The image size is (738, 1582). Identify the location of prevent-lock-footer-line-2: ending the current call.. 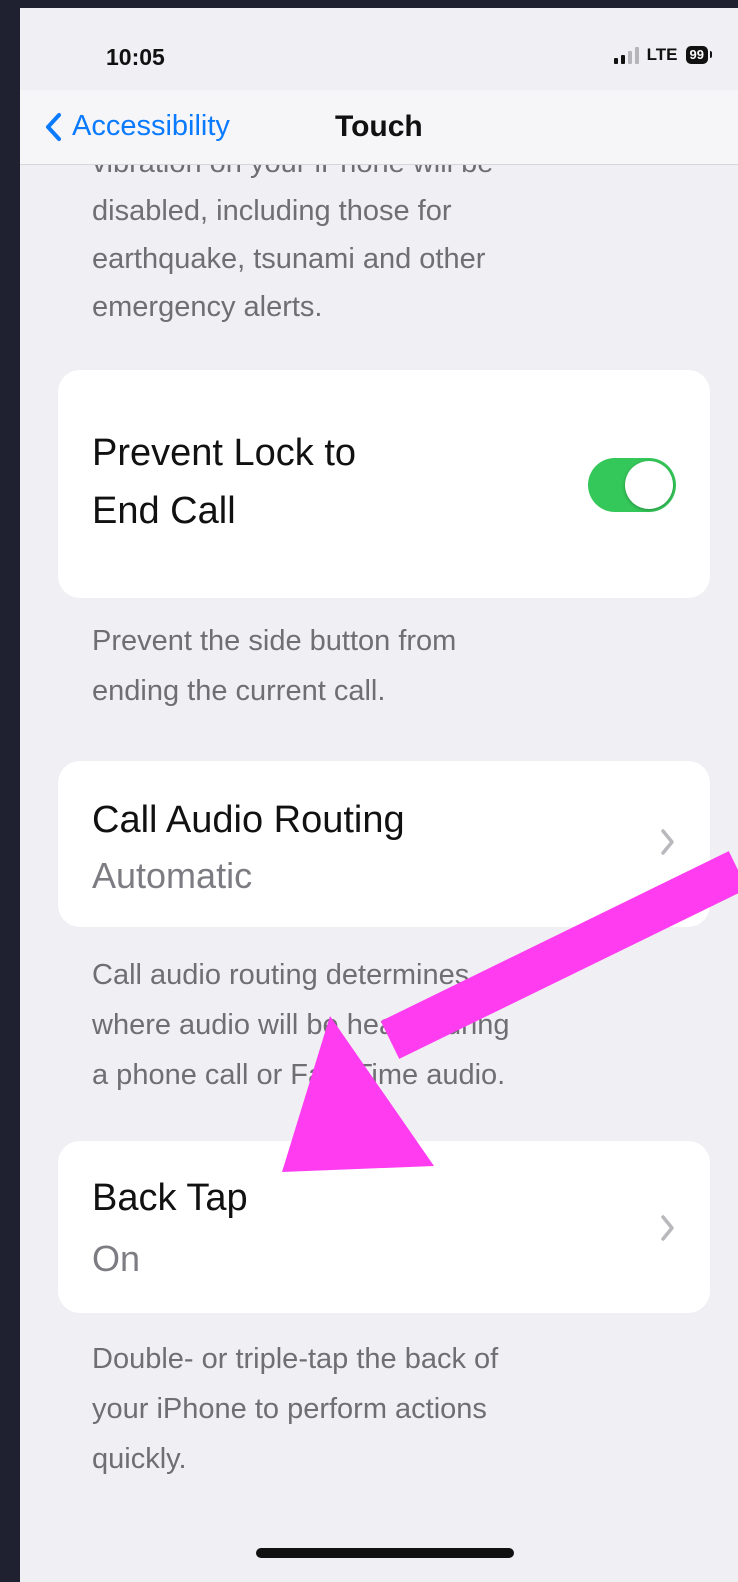
(239, 691).